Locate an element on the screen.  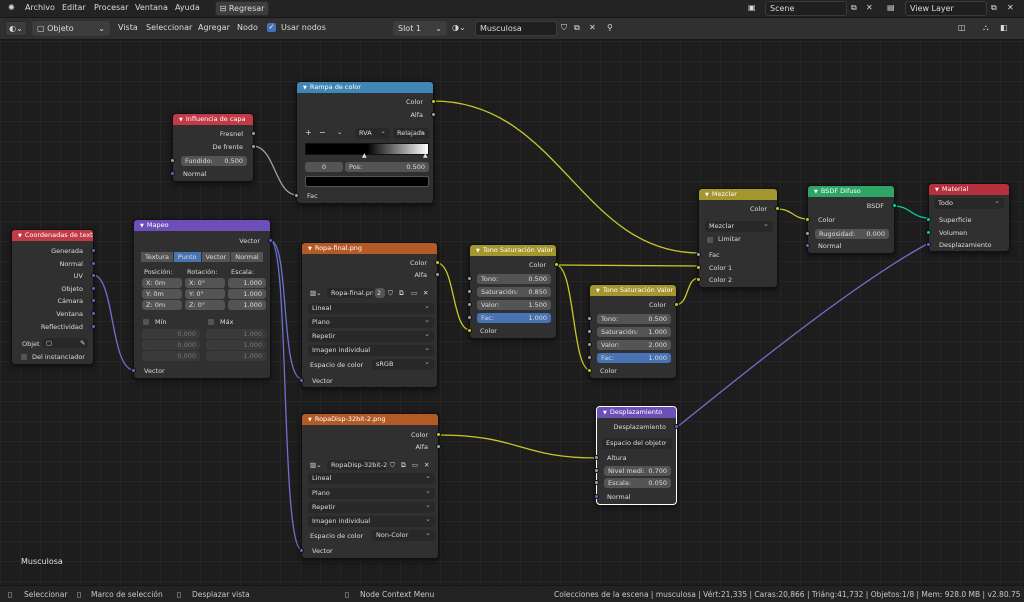
rotation-x: X: 0° is located at coordinates (205, 283).